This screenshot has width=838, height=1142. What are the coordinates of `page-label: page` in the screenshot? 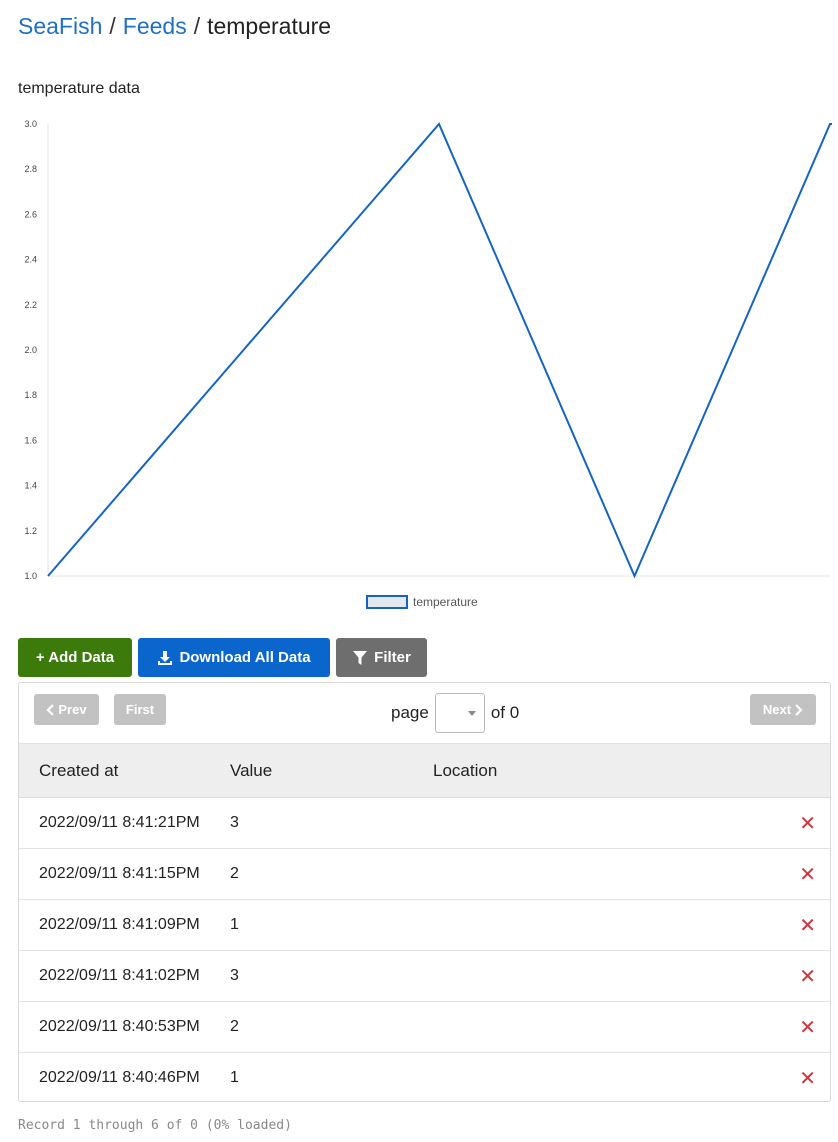 It's located at (410, 712).